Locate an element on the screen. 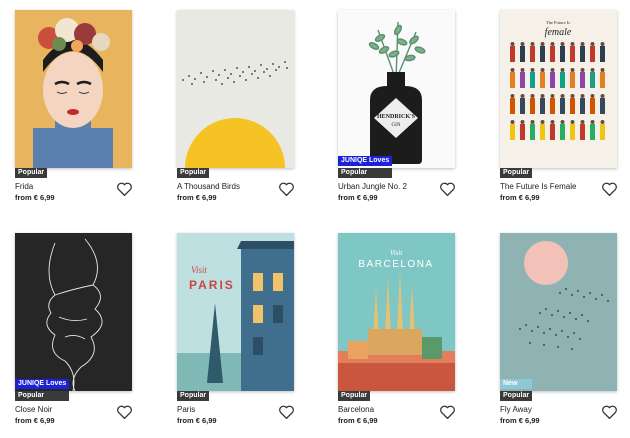 The image size is (630, 438). product-title: The Future Is Female is located at coordinates (538, 186).